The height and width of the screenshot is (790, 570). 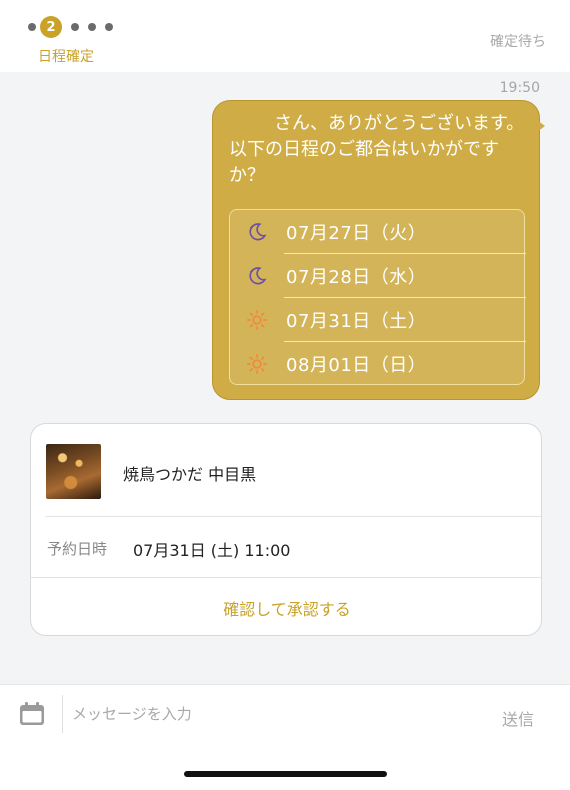 What do you see at coordinates (77, 549) in the screenshot?
I see `reservation-datetime-label: 予約日時` at bounding box center [77, 549].